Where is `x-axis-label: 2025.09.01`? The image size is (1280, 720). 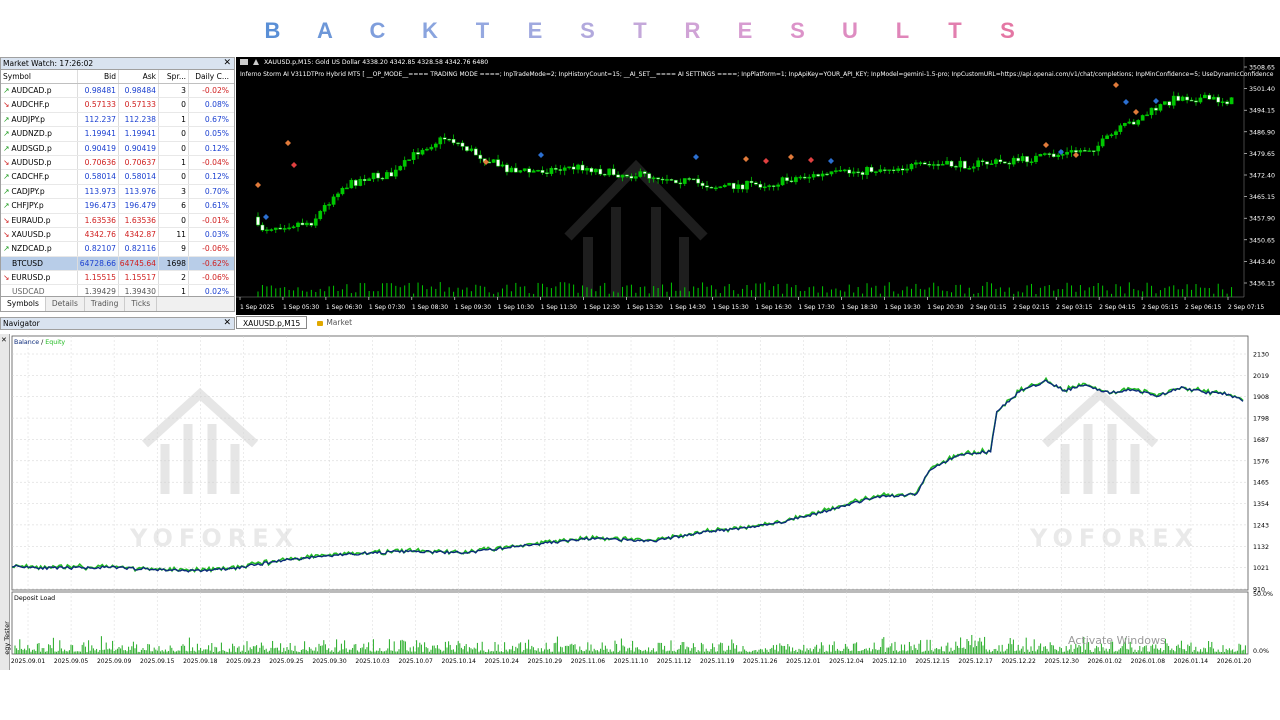 x-axis-label: 2025.09.01 is located at coordinates (28, 661).